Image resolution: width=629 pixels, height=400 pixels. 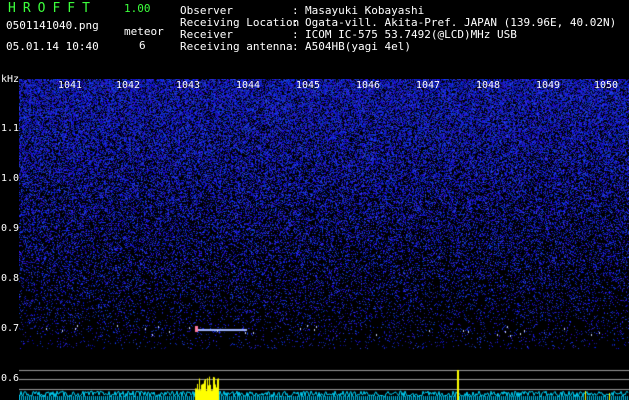 What do you see at coordinates (488, 85) in the screenshot?
I see `freq-tick-label: 1048` at bounding box center [488, 85].